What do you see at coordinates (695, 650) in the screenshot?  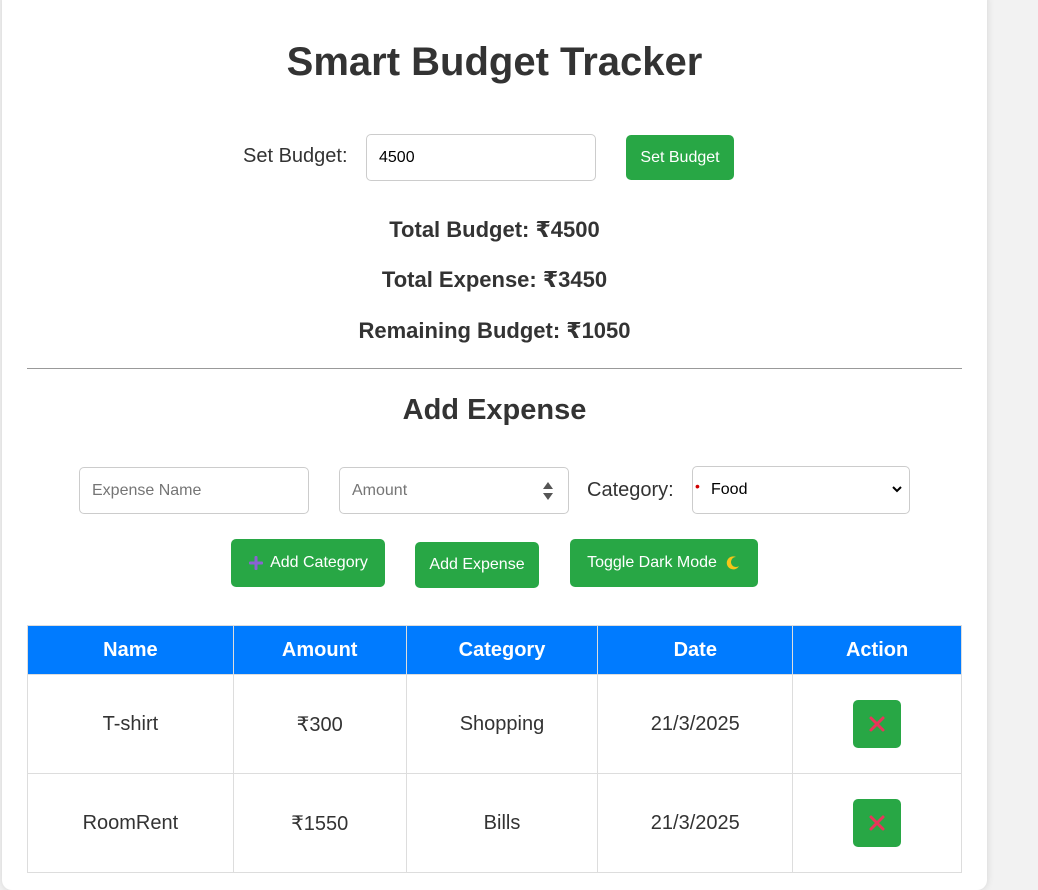 I see `header-date: Date` at bounding box center [695, 650].